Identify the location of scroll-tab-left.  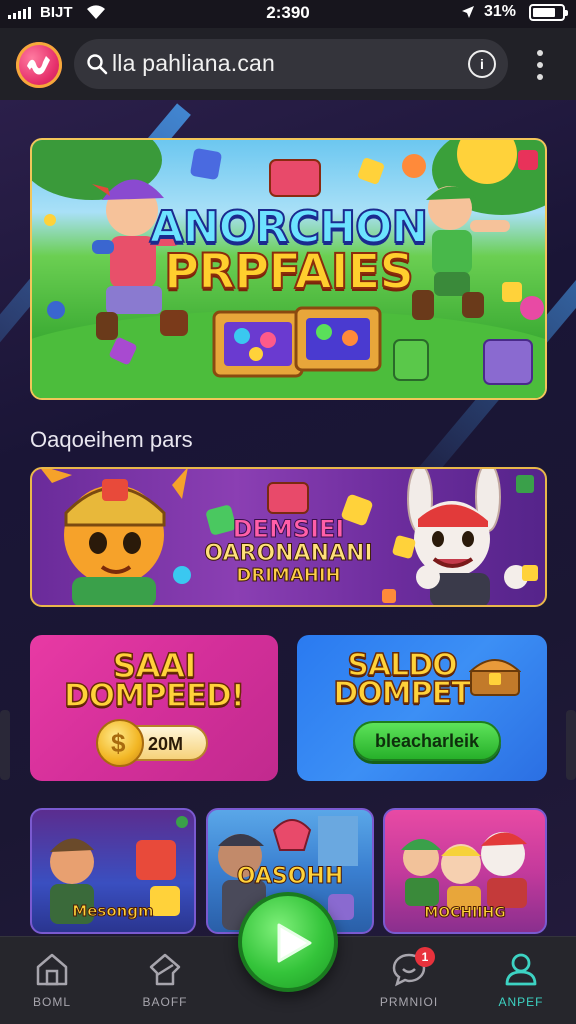
(5, 745).